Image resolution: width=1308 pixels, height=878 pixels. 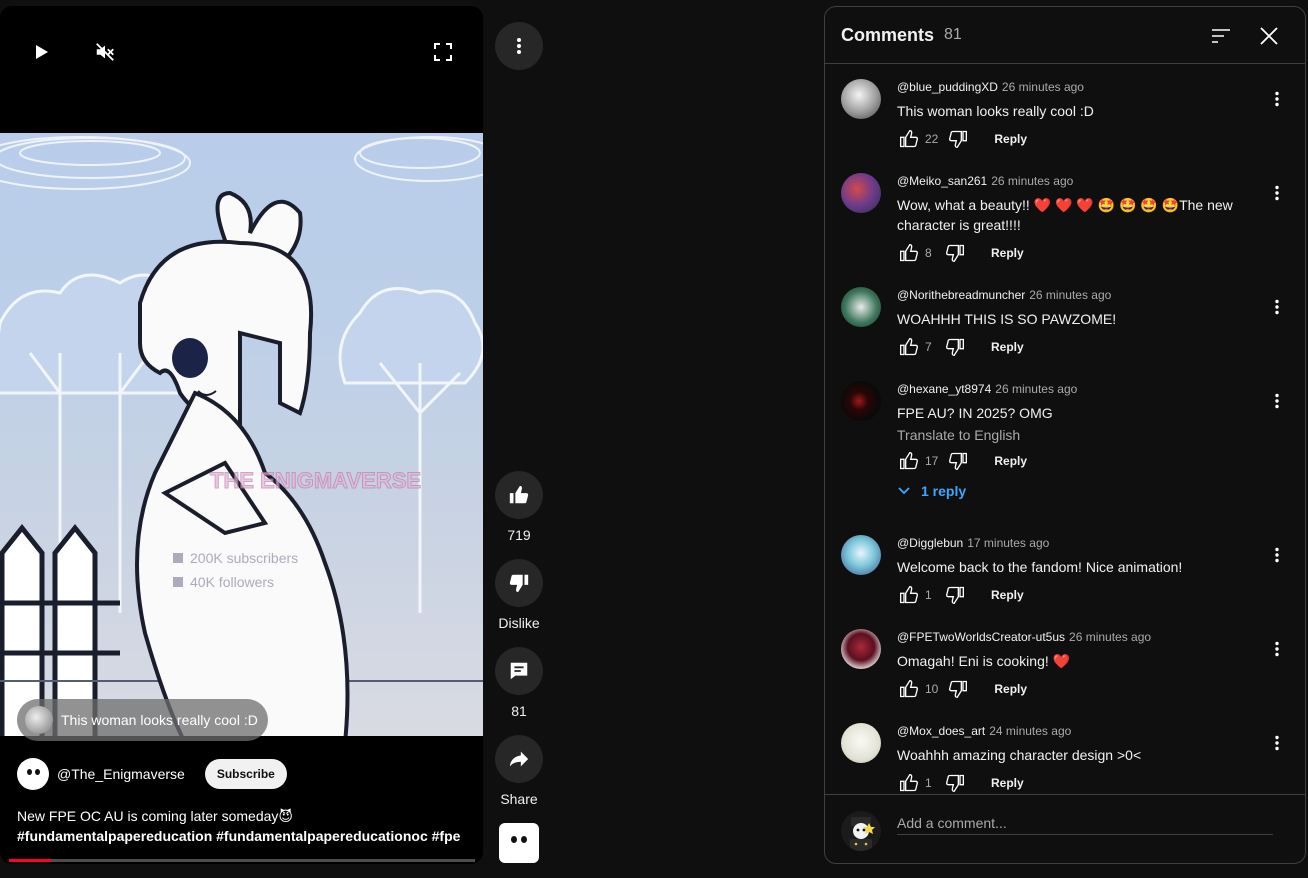 What do you see at coordinates (1085, 823) in the screenshot?
I see `add-comment-input` at bounding box center [1085, 823].